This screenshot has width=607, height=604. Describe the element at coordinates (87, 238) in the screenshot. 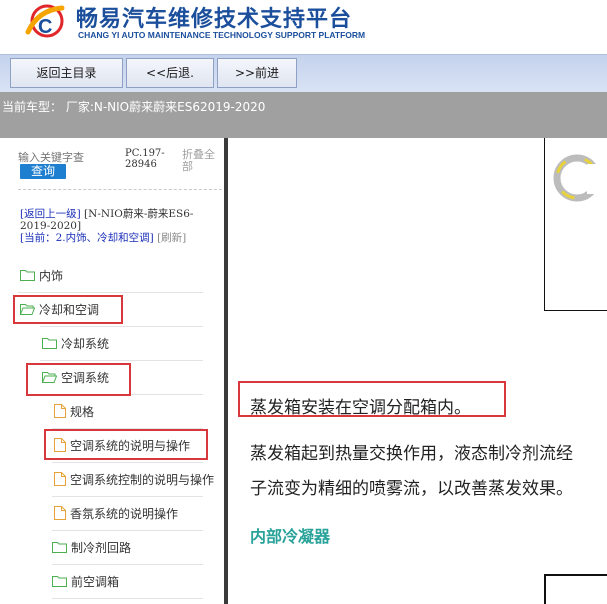

I see `current-crumb: [当前：2.内饰、冷却和空调]` at that location.